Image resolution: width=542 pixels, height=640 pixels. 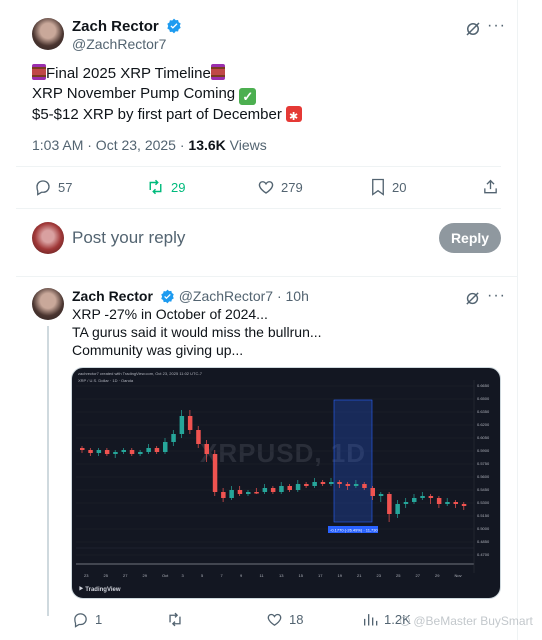 I want to click on reply-age: · 10h, so click(x=293, y=296).